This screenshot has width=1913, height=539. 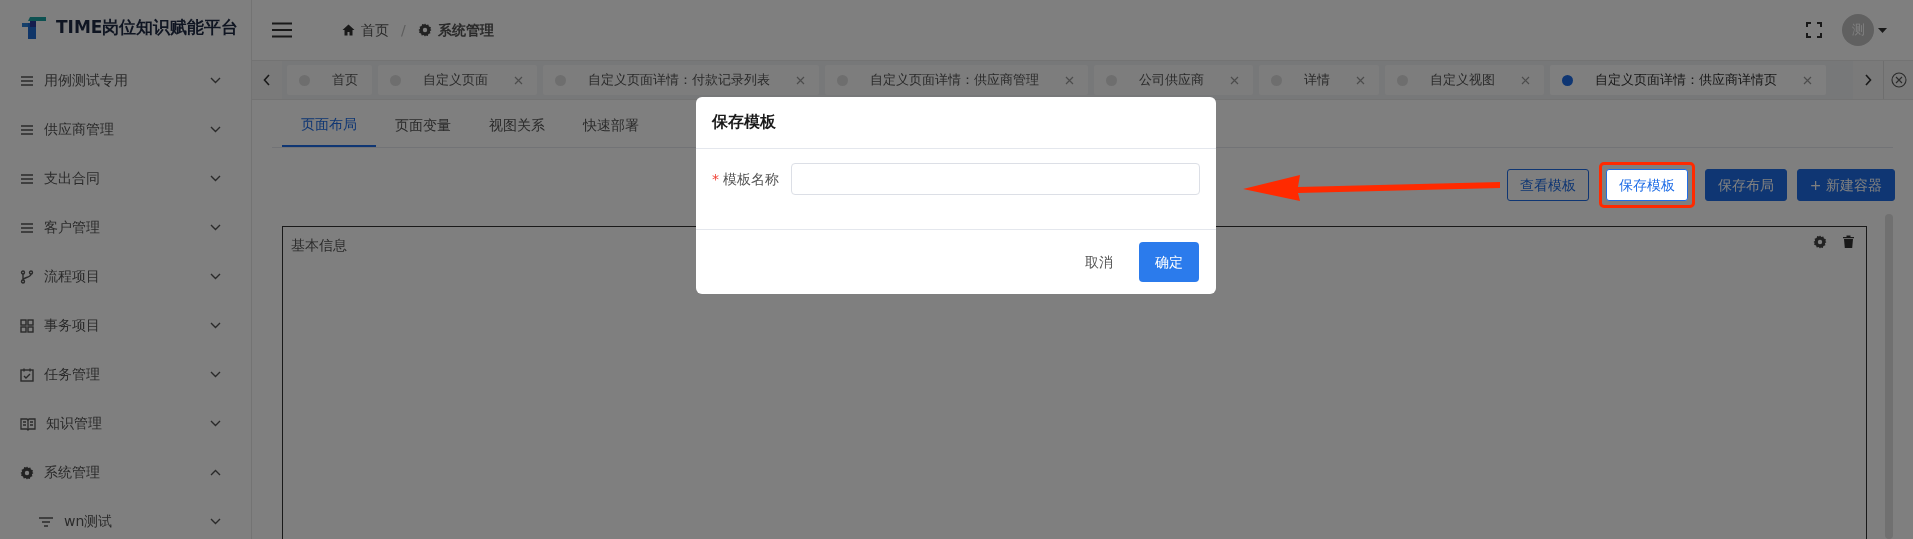 What do you see at coordinates (1688, 80) in the screenshot?
I see `page-tab: 自定义页面详情：供应商详情页` at bounding box center [1688, 80].